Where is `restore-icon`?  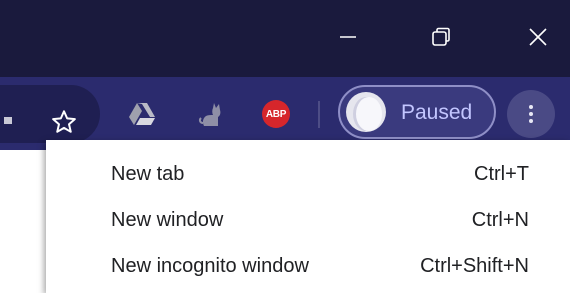
restore-icon is located at coordinates (441, 36).